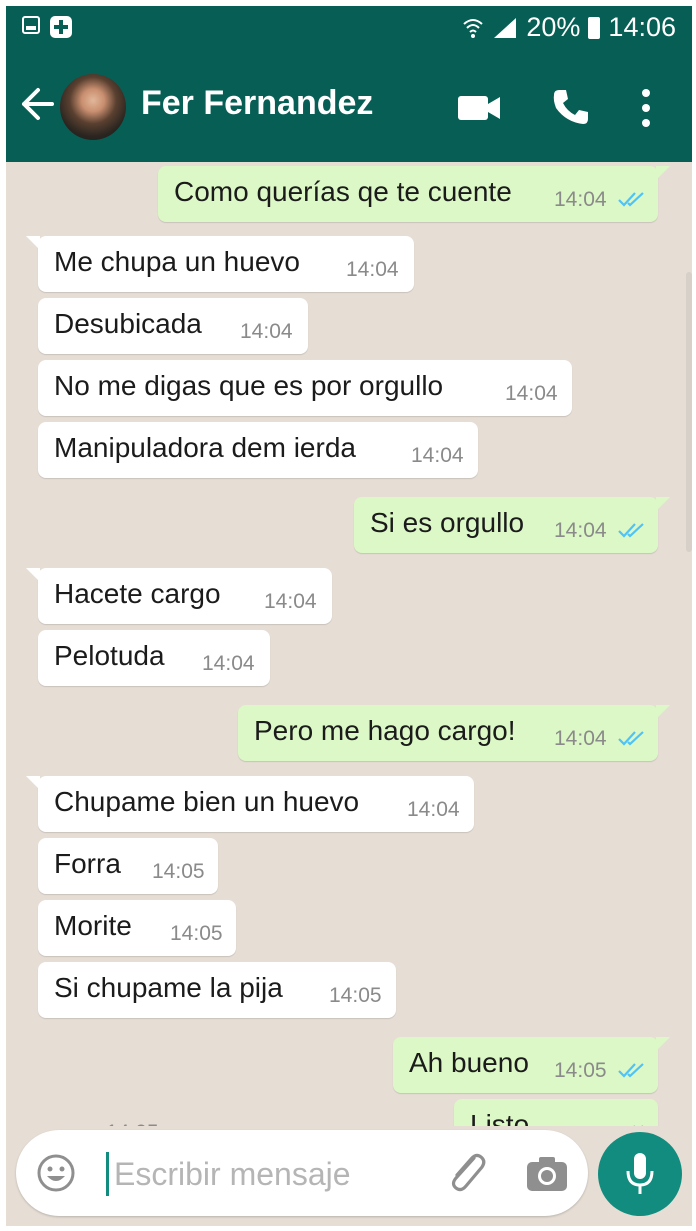 This screenshot has height=1231, width=696. Describe the element at coordinates (466, 1173) in the screenshot. I see `attach-icon` at that location.